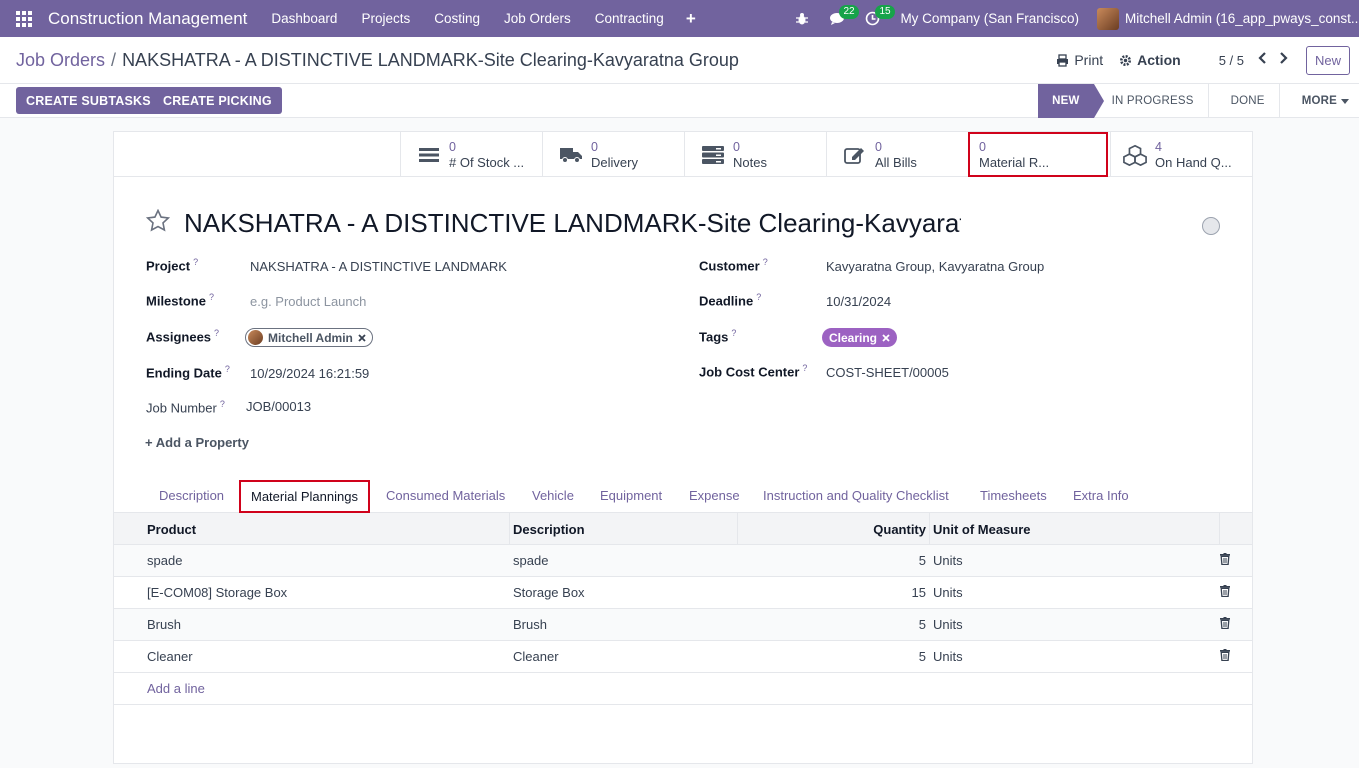 The image size is (1359, 768). Describe the element at coordinates (858, 301) in the screenshot. I see `deadline-field: 10/31/2024` at that location.